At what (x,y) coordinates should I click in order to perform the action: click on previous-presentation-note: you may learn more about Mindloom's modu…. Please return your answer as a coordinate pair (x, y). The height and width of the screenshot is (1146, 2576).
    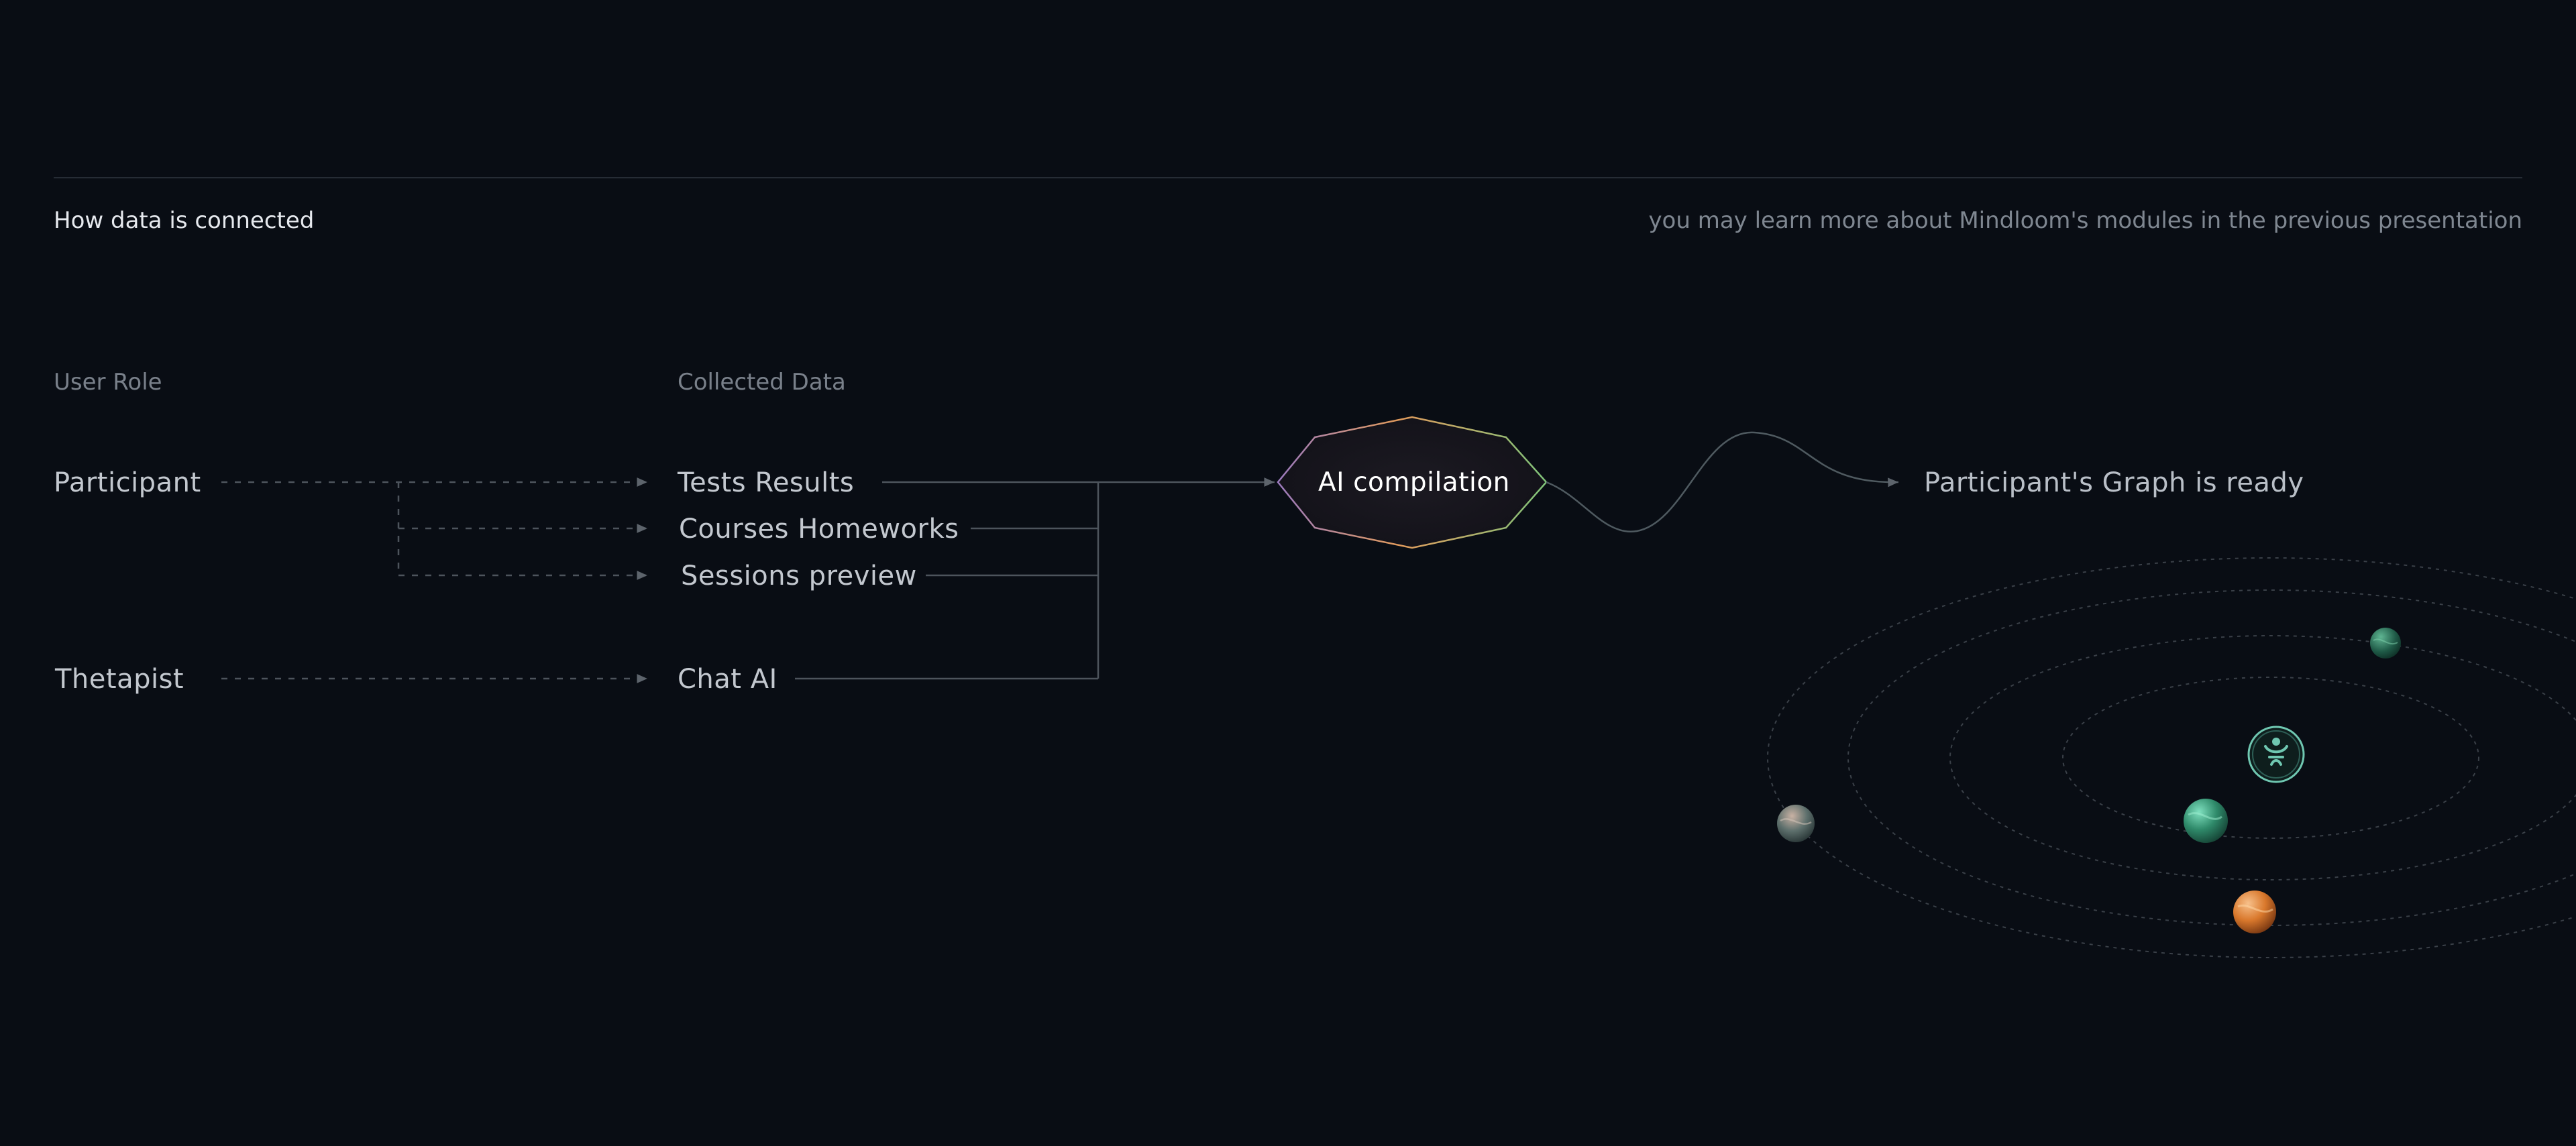
    Looking at the image, I should click on (2085, 220).